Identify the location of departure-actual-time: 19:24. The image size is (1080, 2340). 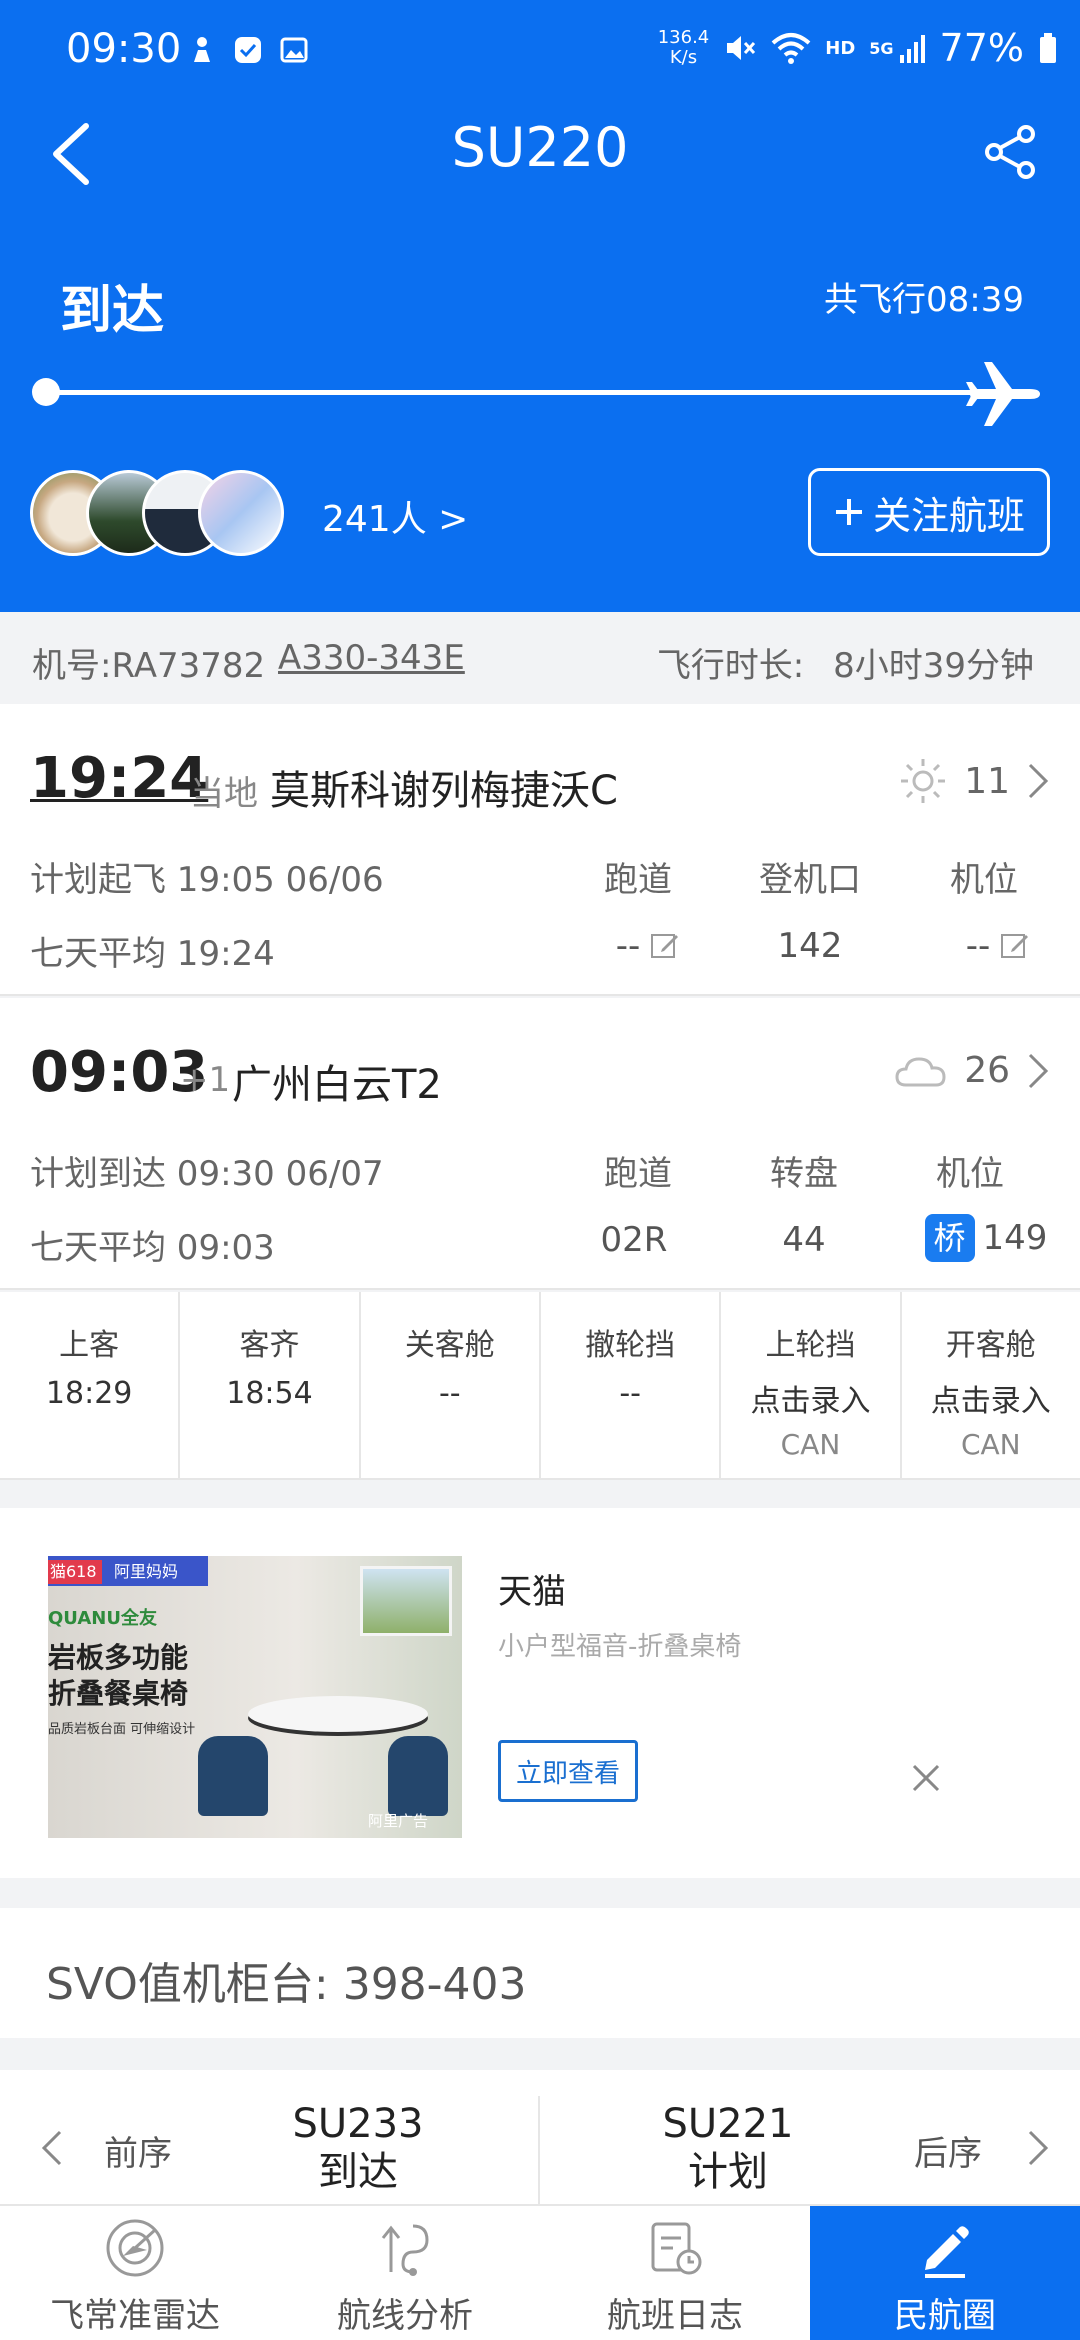
(119, 778).